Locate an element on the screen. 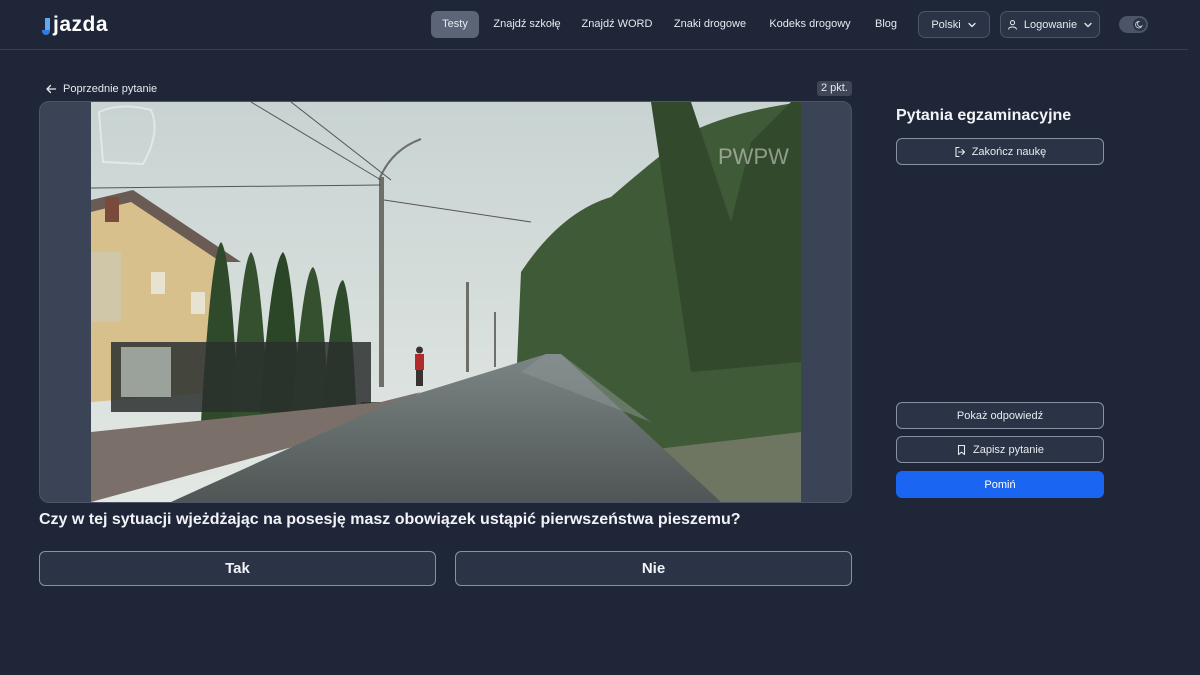 The width and height of the screenshot is (1200, 675). arrow-left-icon is located at coordinates (51, 89).